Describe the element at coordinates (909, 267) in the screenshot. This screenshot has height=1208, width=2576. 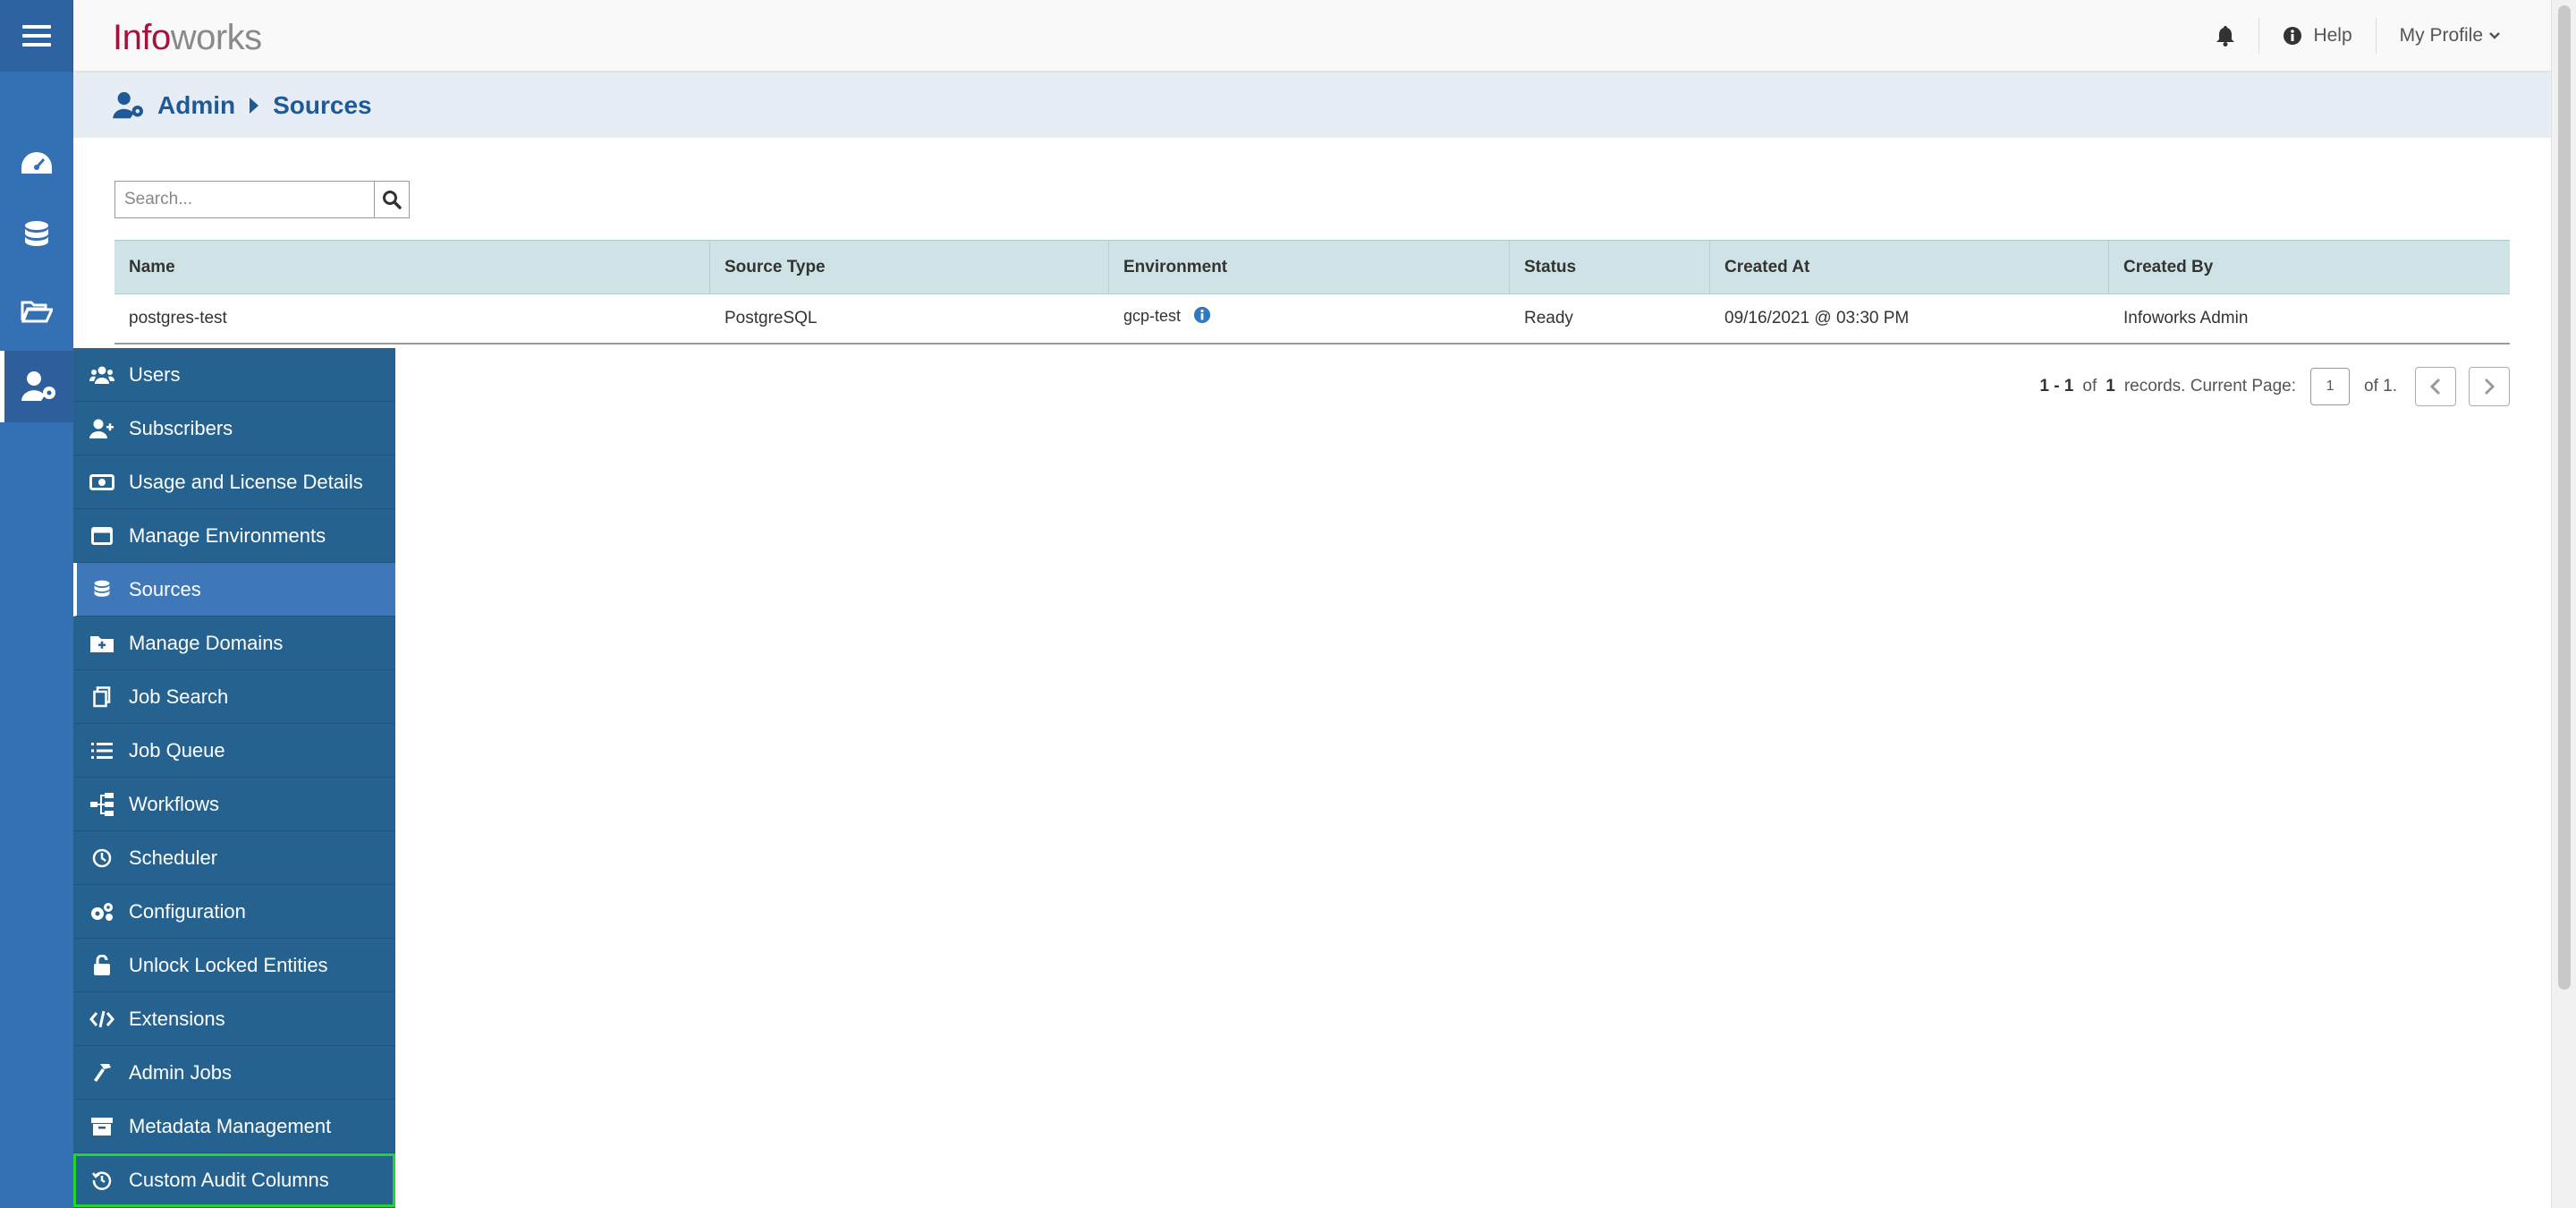
I see `column-header-source-type: Source Type` at that location.